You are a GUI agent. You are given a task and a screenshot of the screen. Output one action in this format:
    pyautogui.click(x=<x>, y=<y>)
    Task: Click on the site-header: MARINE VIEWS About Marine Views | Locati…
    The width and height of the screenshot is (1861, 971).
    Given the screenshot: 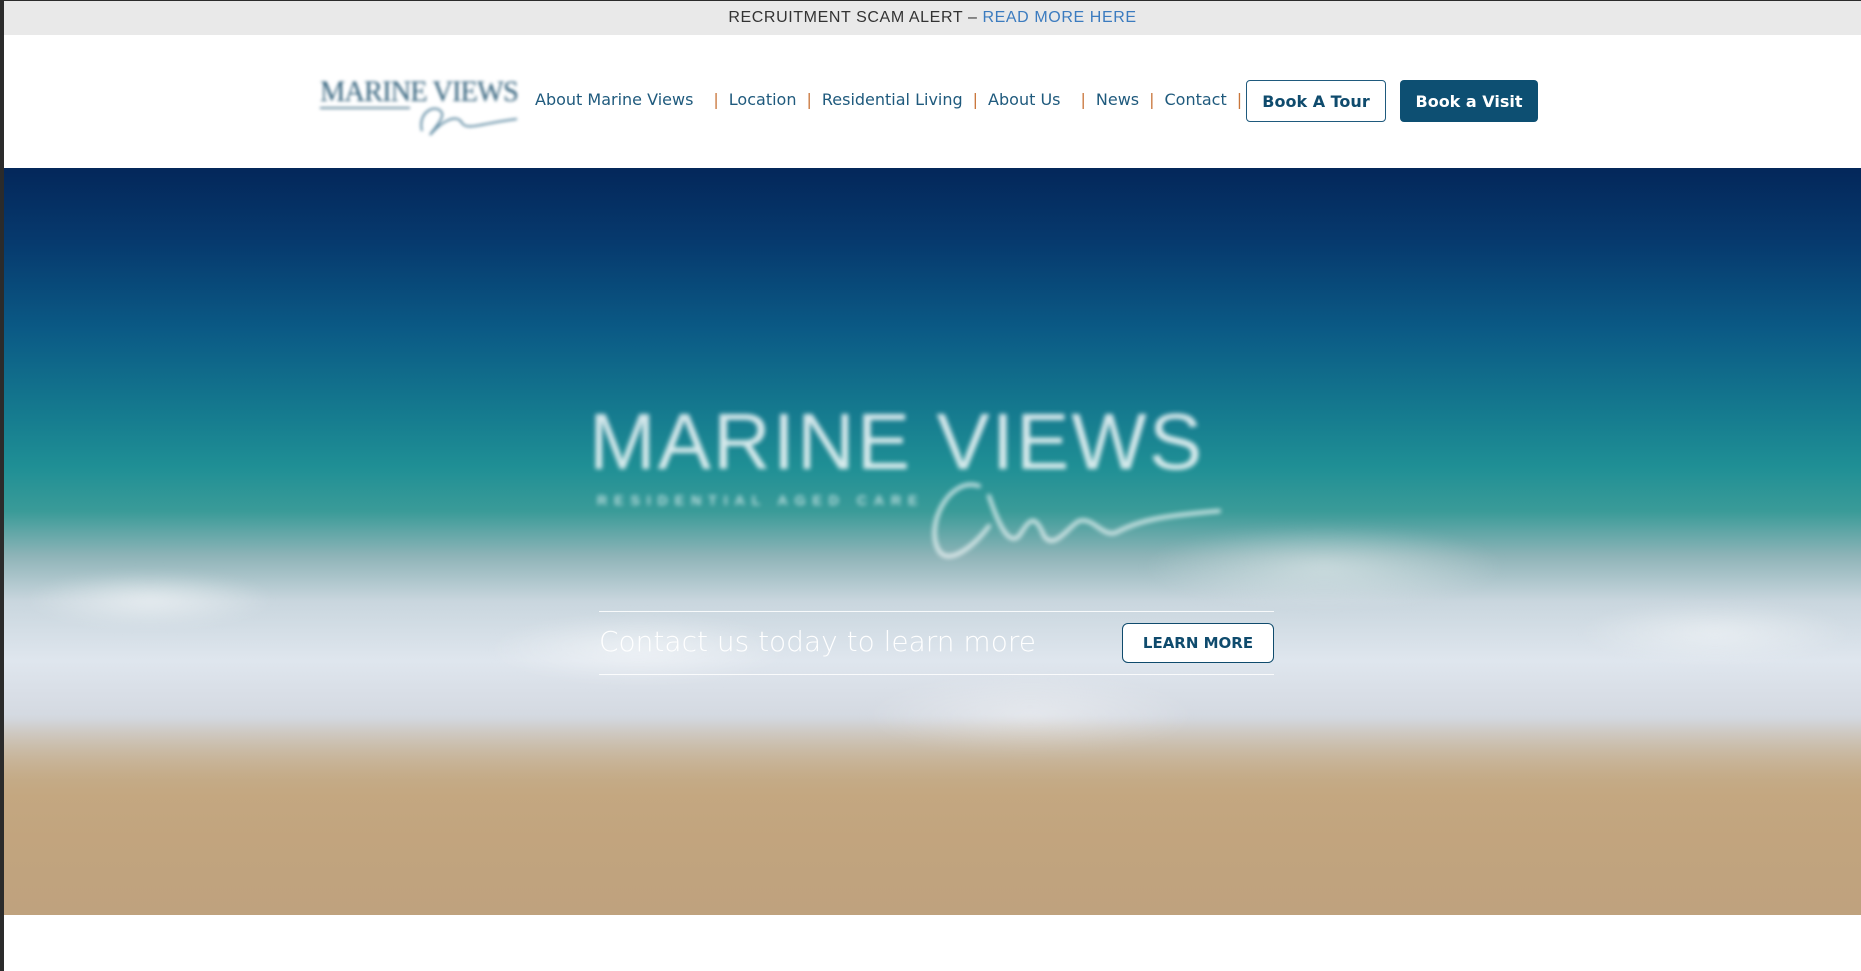 What is the action you would take?
    pyautogui.click(x=932, y=101)
    